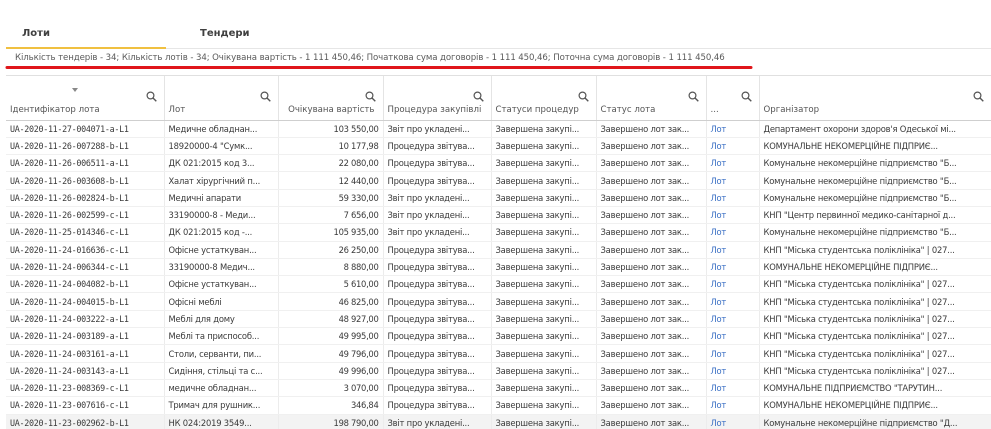 Image resolution: width=991 pixels, height=429 pixels. I want to click on column-header-label: Статус лота, so click(628, 109).